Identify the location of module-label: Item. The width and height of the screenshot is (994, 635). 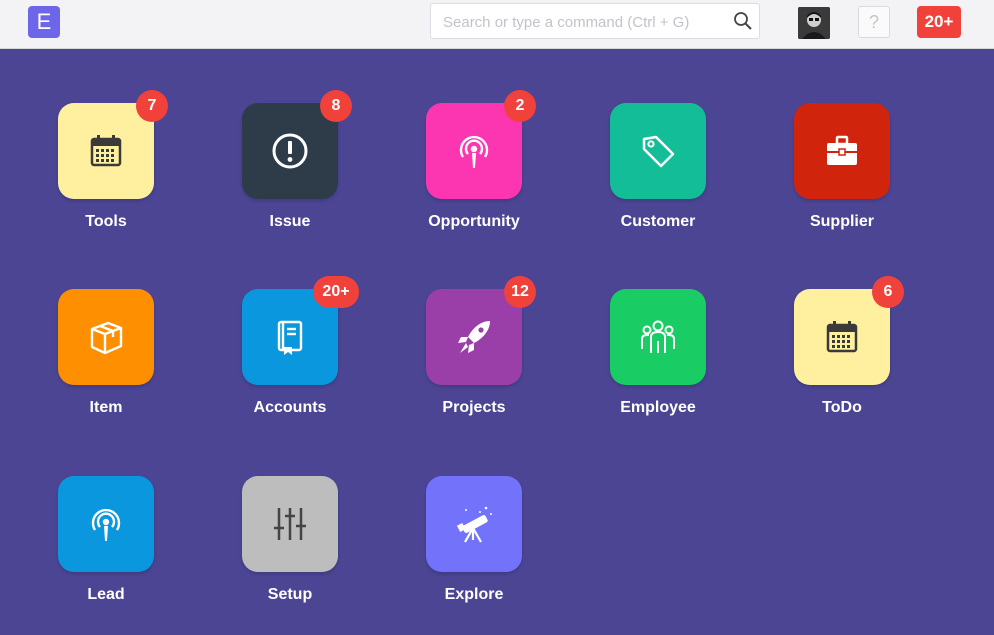
(106, 407).